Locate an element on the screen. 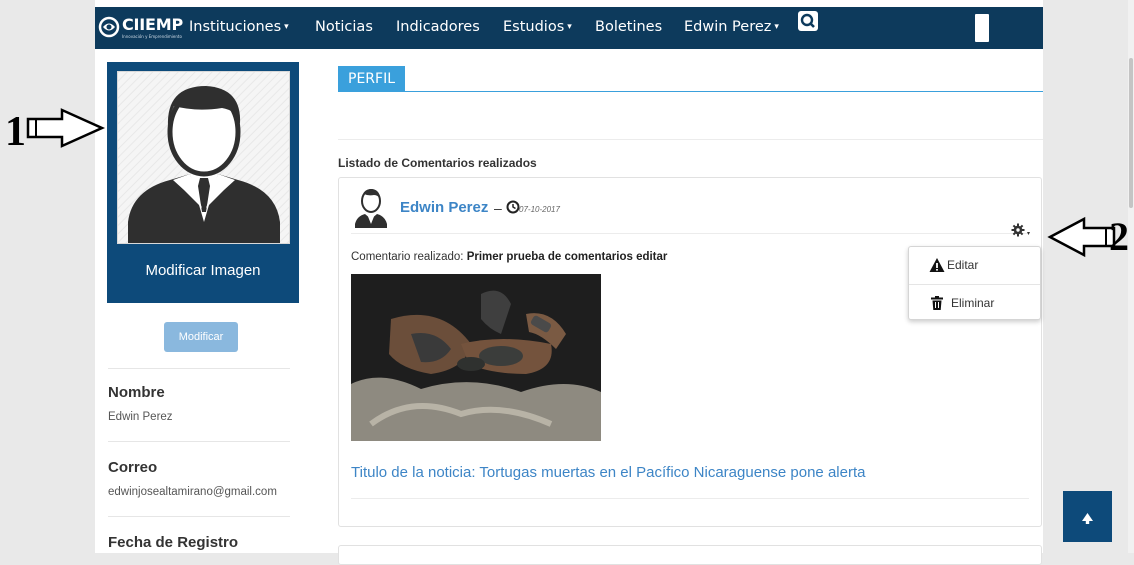  comments-list-heading: Listado de Comentarios realizados is located at coordinates (437, 163).